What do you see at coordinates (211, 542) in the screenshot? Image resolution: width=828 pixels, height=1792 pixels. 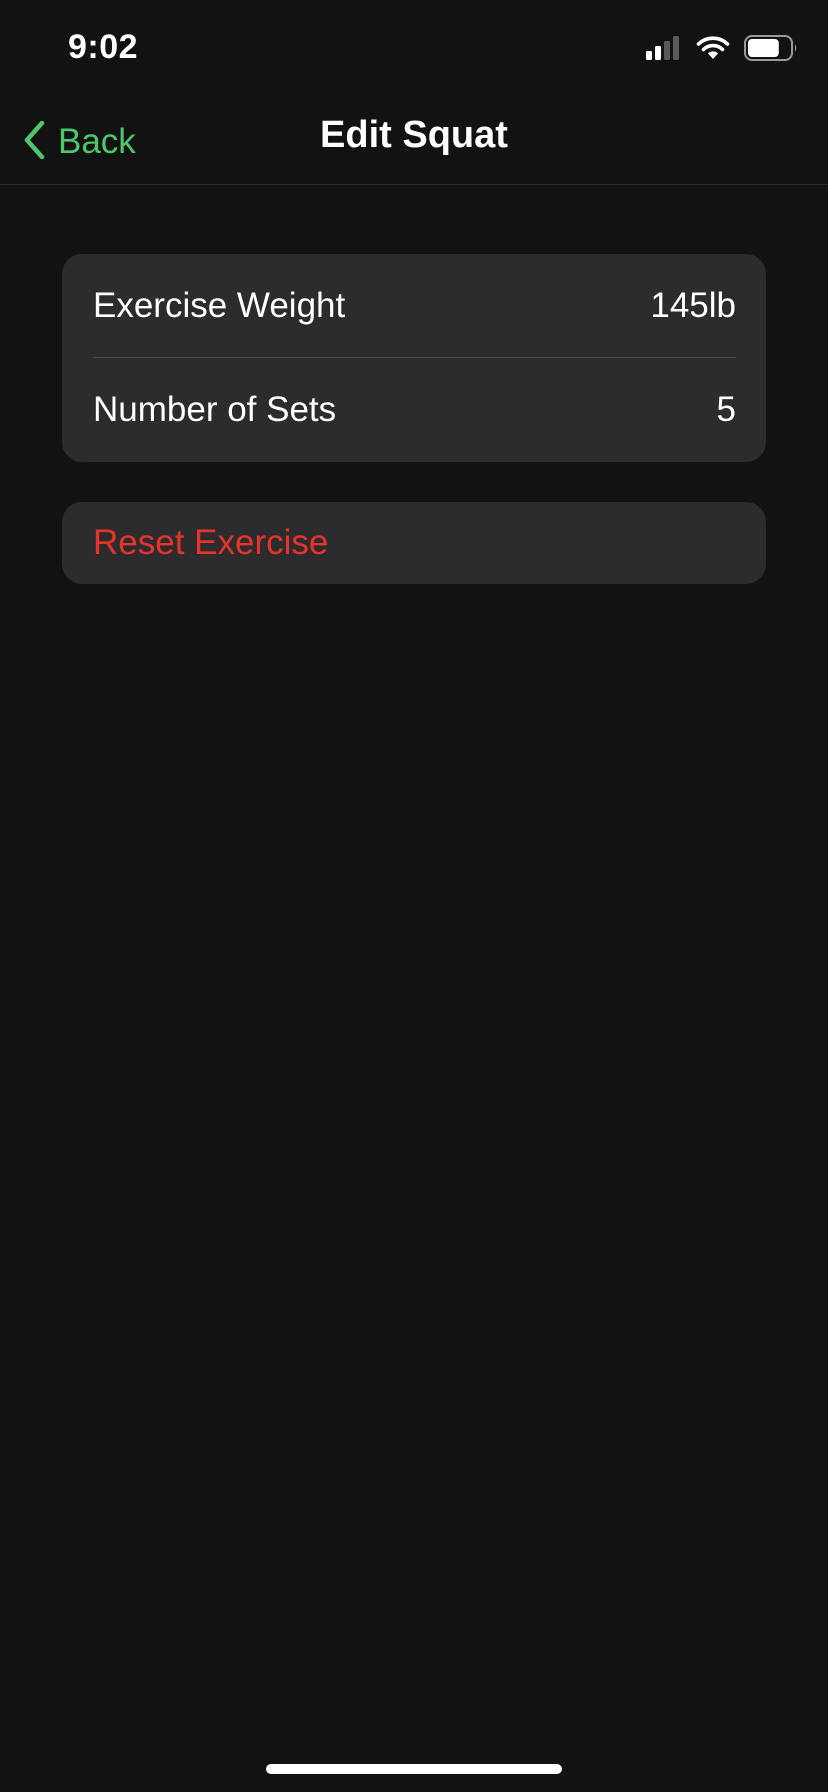 I see `reset-exercise-label: Reset Exercise` at bounding box center [211, 542].